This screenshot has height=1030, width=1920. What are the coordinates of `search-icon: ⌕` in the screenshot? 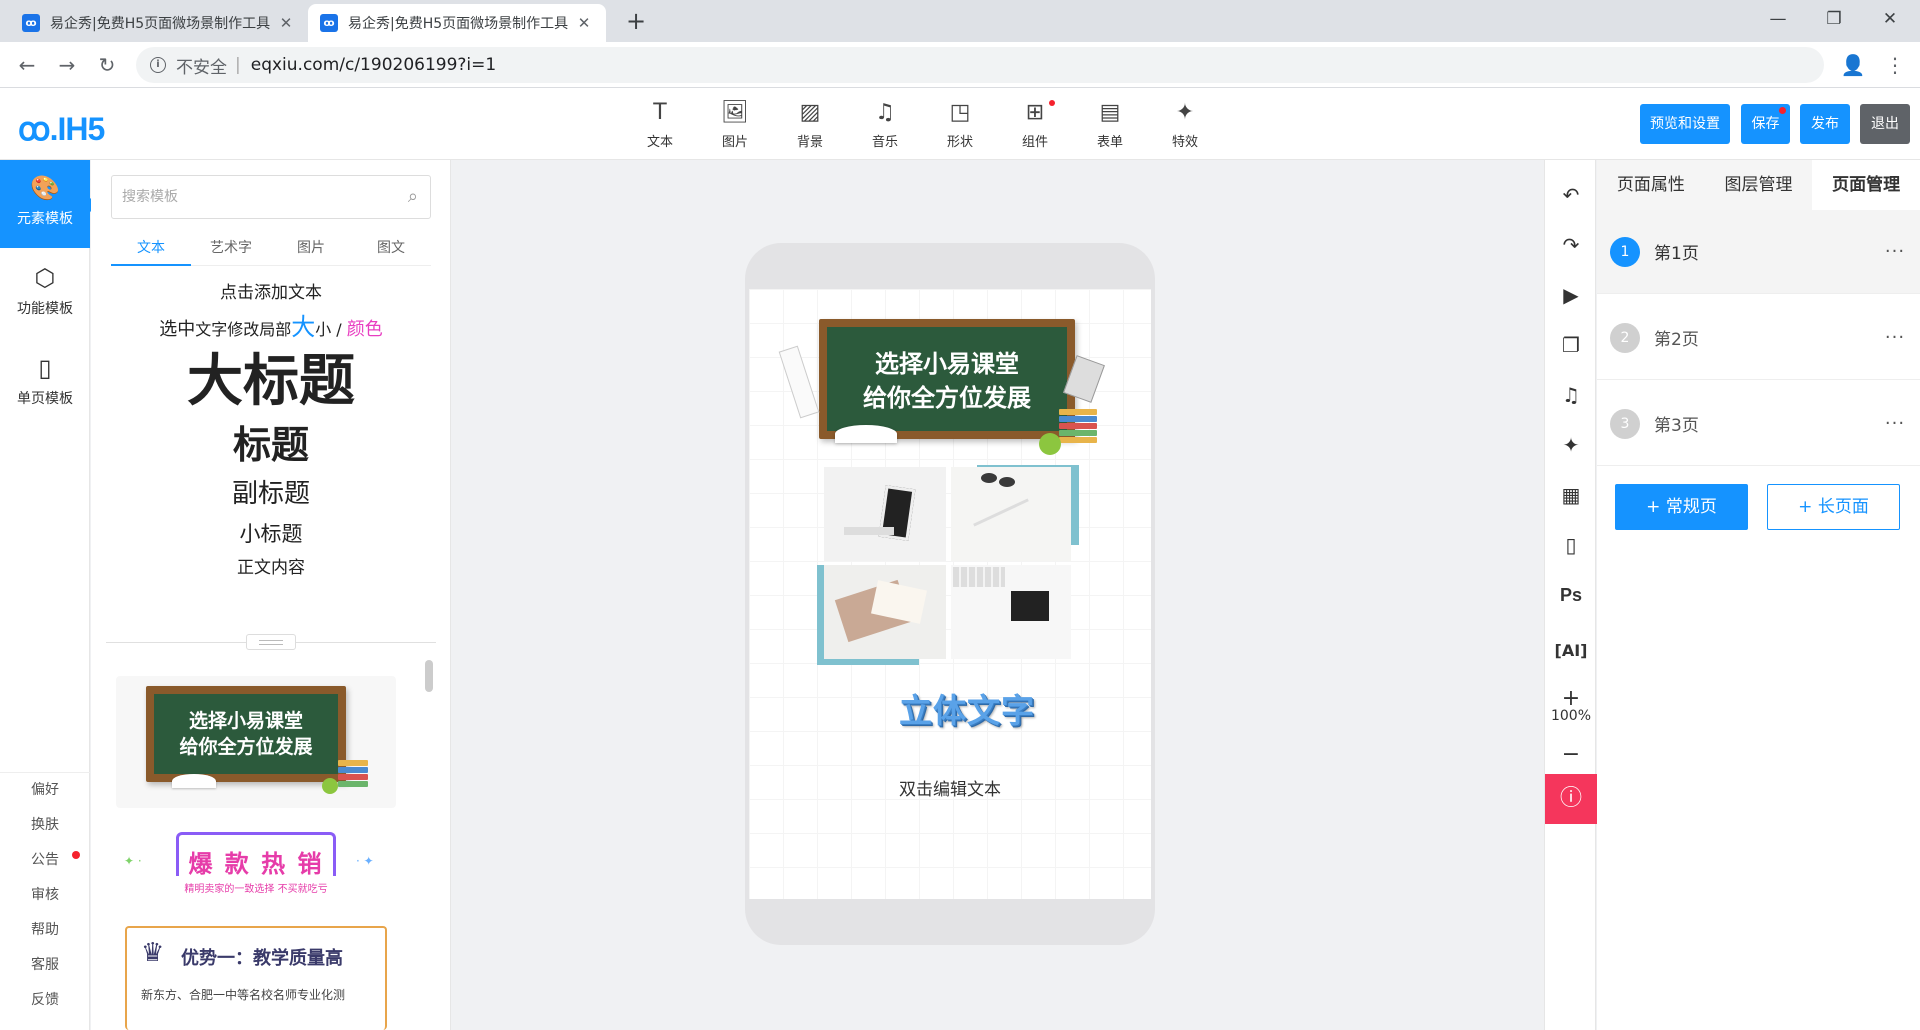 It's located at (413, 196).